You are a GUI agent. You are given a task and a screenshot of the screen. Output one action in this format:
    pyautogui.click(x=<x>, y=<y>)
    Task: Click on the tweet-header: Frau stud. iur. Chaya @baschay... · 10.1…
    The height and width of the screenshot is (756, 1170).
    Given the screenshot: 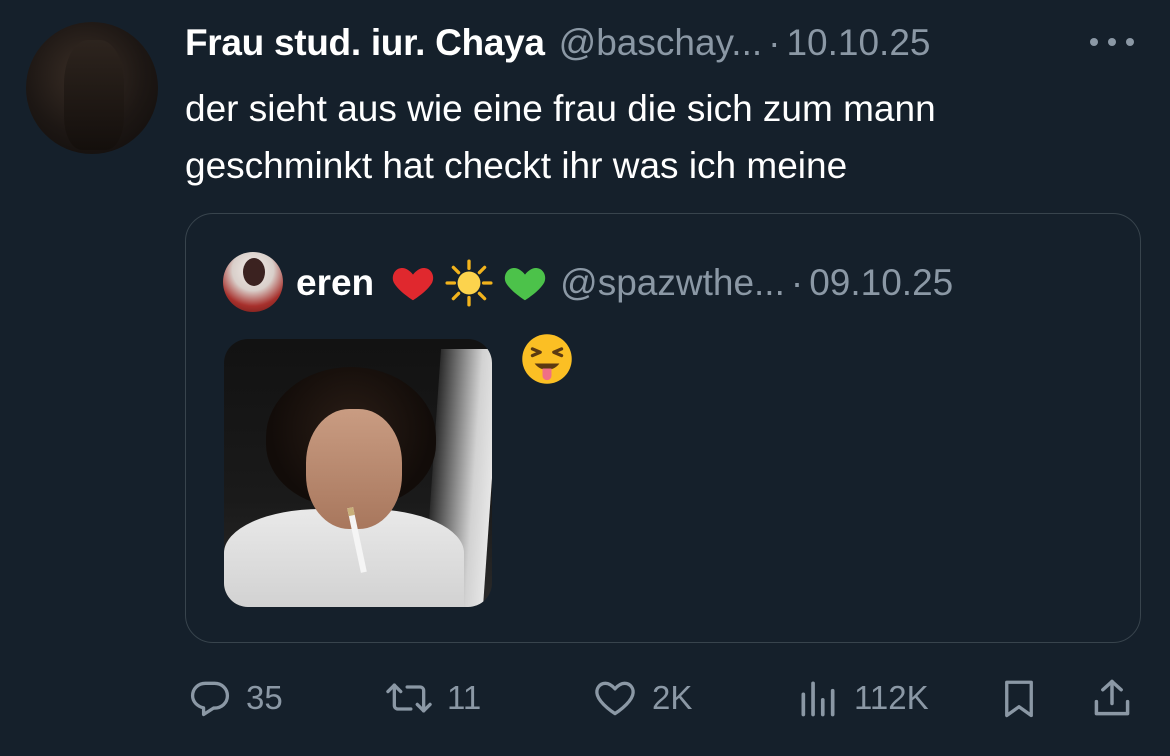 What is the action you would take?
    pyautogui.click(x=558, y=43)
    